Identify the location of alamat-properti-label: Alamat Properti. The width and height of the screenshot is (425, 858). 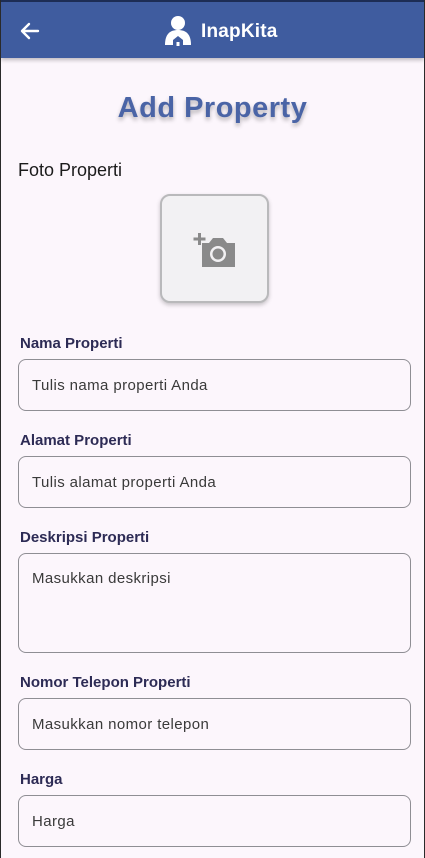
(76, 440).